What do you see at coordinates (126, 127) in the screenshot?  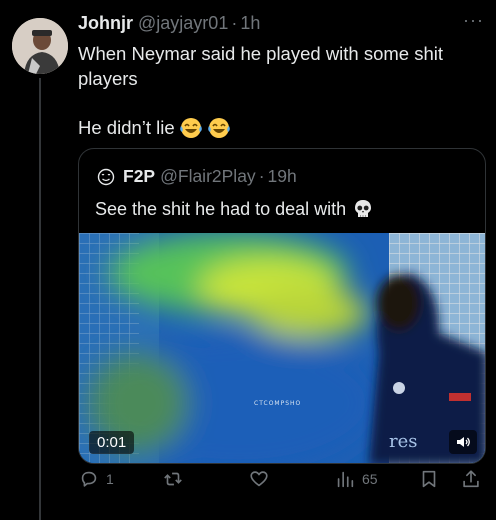 I see `tweet-text-secondary: He didn’t lie` at bounding box center [126, 127].